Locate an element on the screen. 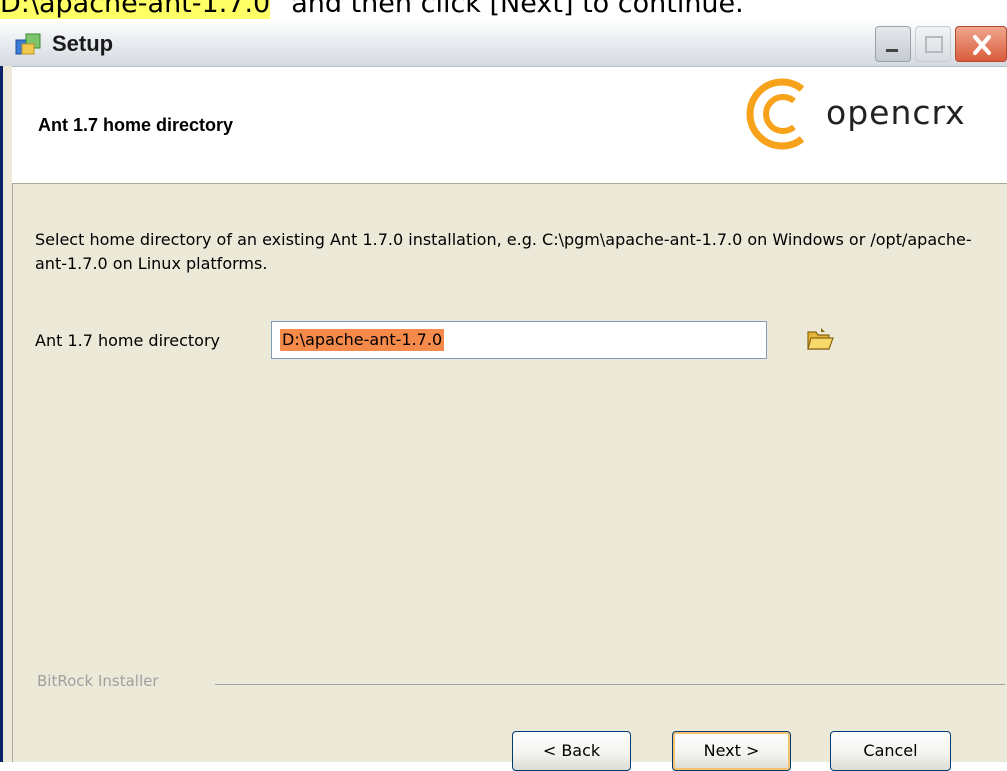 The image size is (1007, 771). caption-highlight: D:\apache-ant-1.7.0 is located at coordinates (135, 9).